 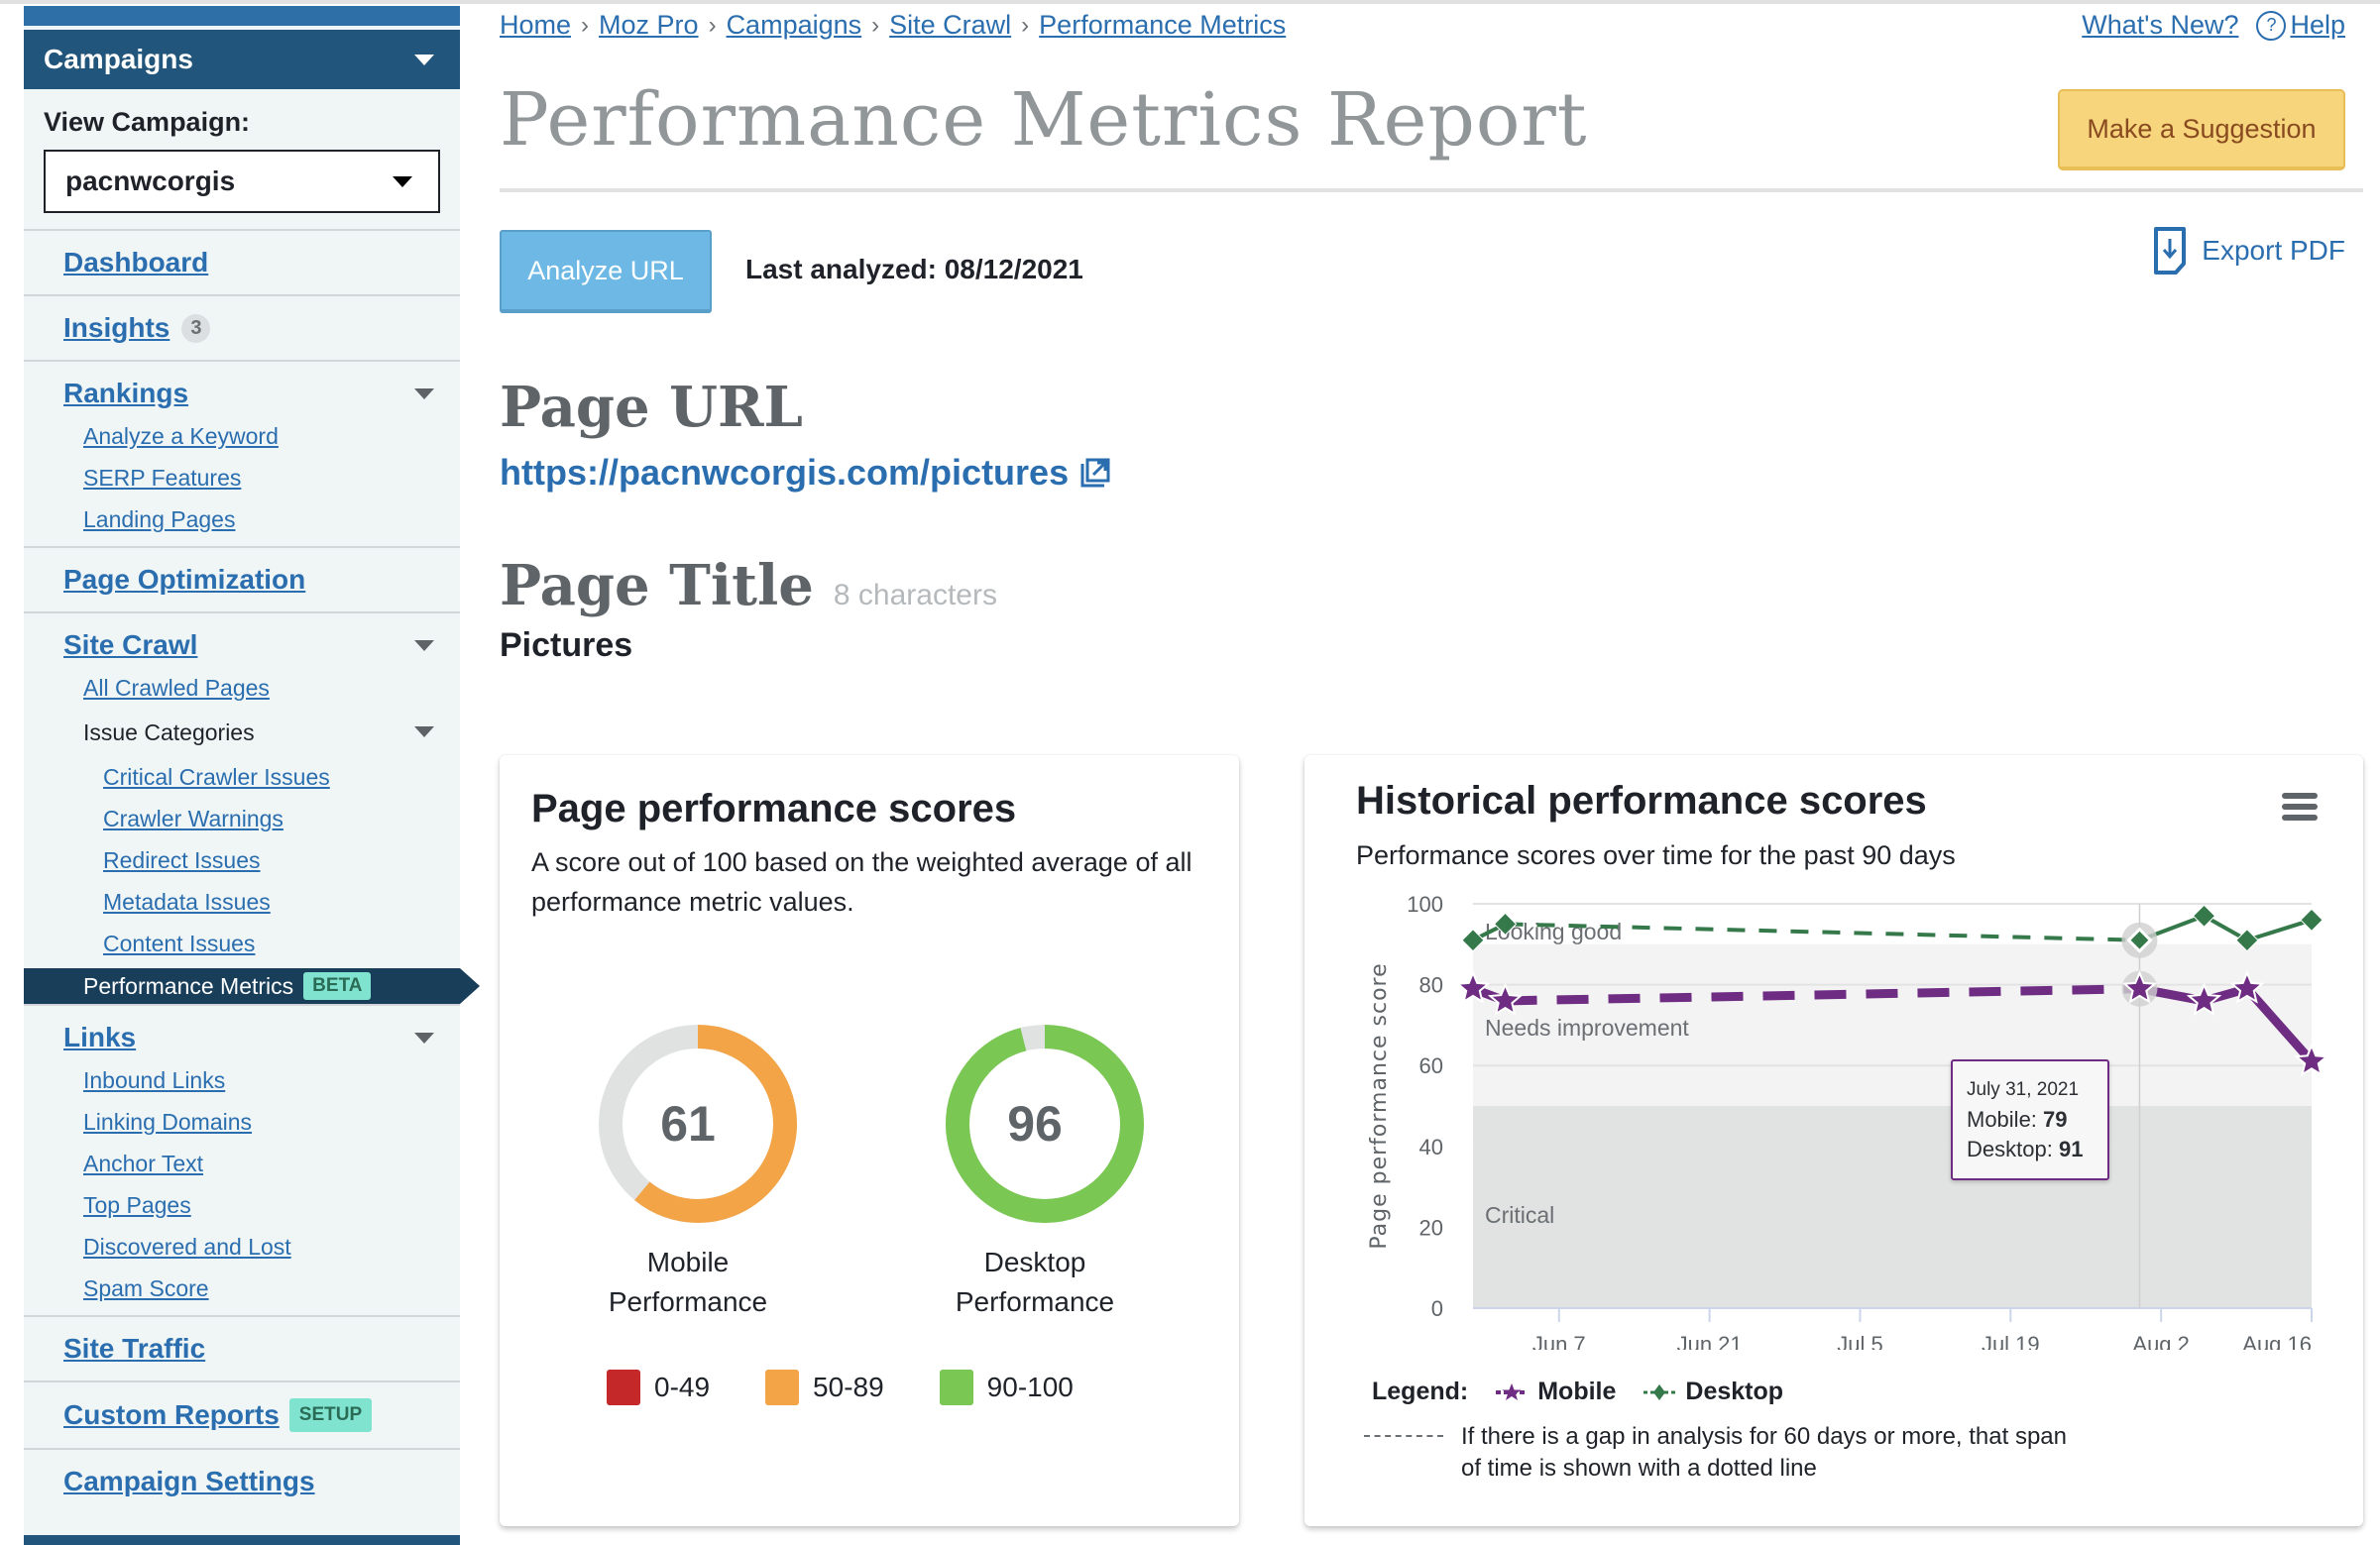 I want to click on desktop-label-line1: Desktop, so click(x=1034, y=1262).